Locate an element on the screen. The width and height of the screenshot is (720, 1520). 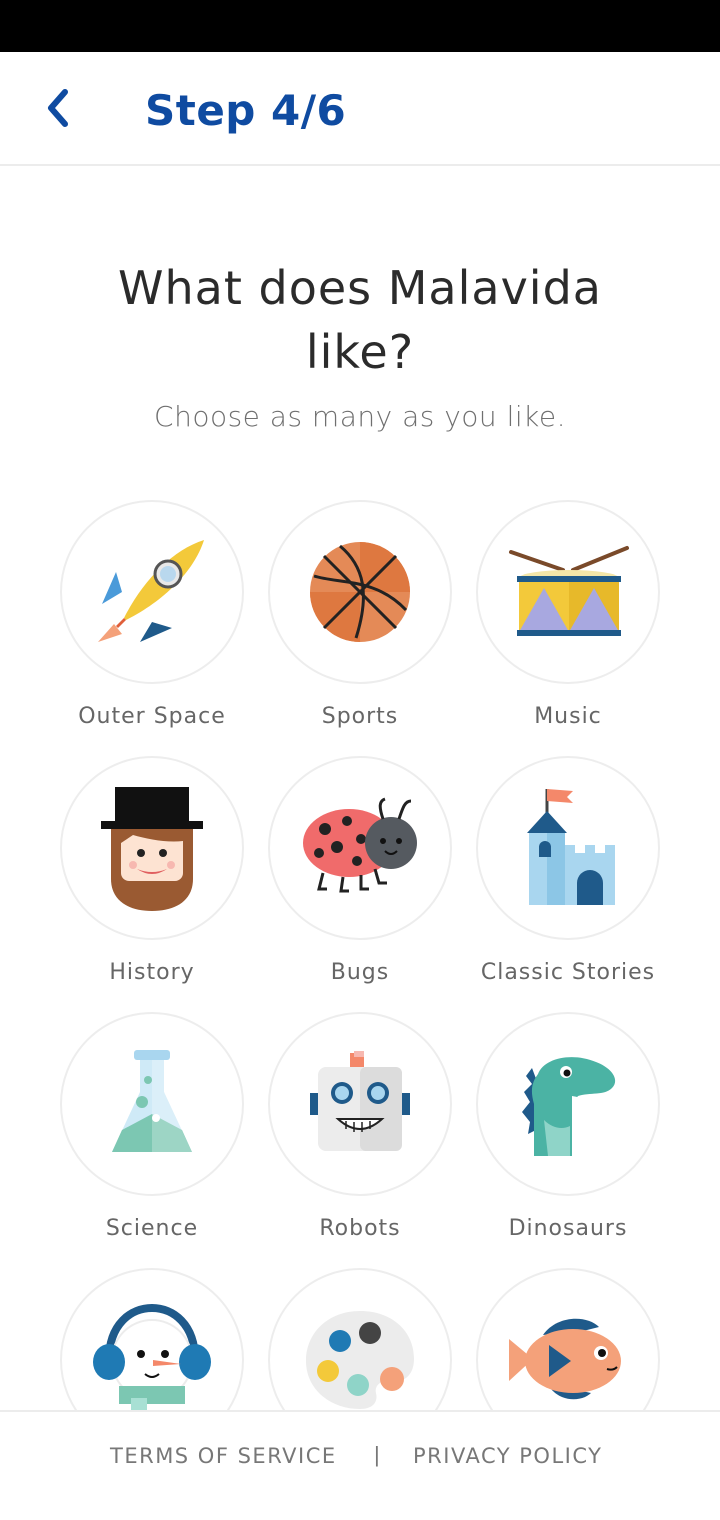
interest-sports: Sports is located at coordinates (360, 620).